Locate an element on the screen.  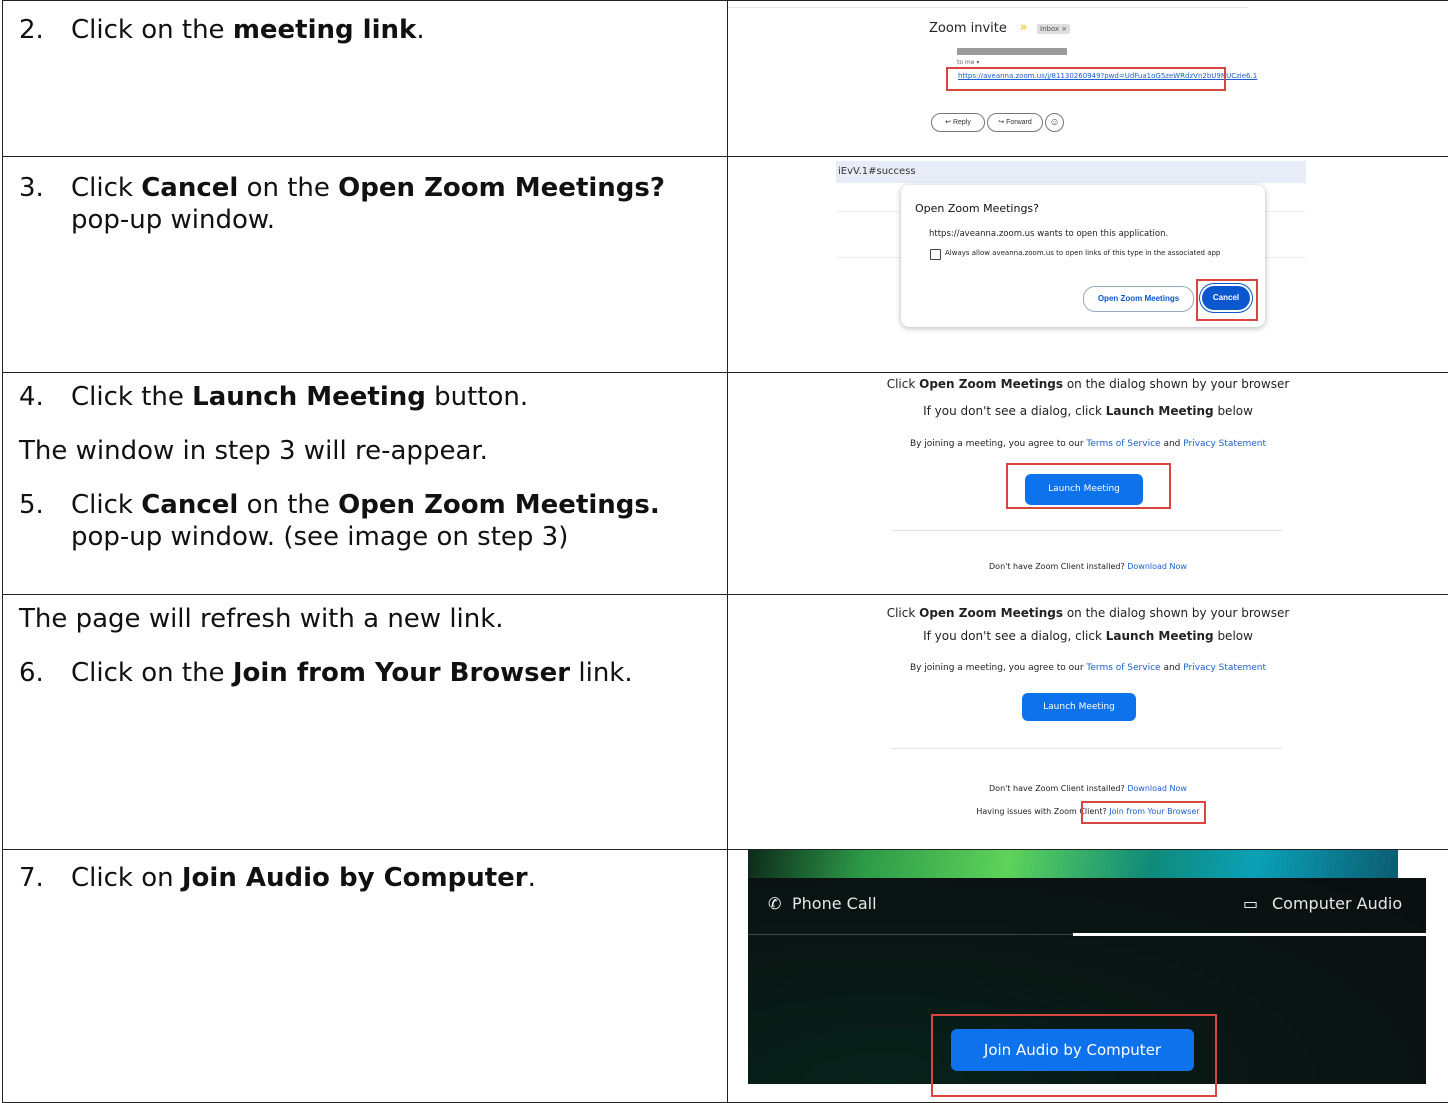
url-fragment: iEvV.1#success is located at coordinates (877, 171).